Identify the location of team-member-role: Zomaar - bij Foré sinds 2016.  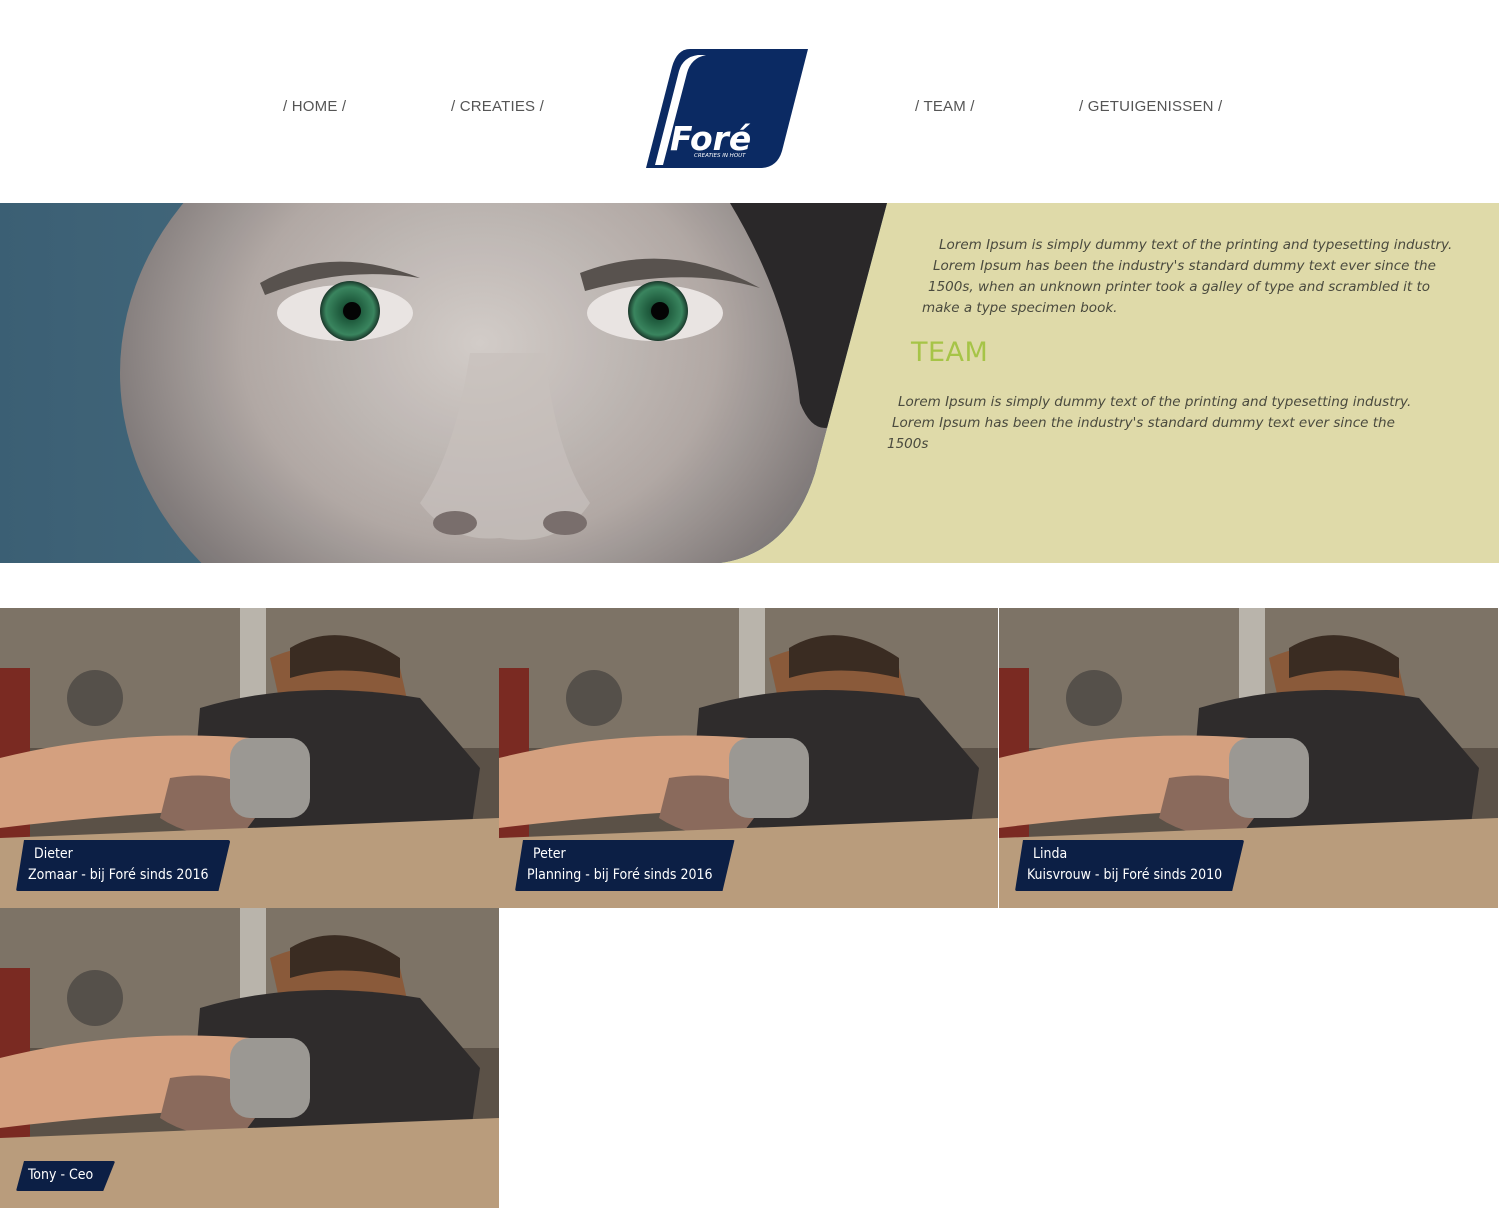
(118, 875).